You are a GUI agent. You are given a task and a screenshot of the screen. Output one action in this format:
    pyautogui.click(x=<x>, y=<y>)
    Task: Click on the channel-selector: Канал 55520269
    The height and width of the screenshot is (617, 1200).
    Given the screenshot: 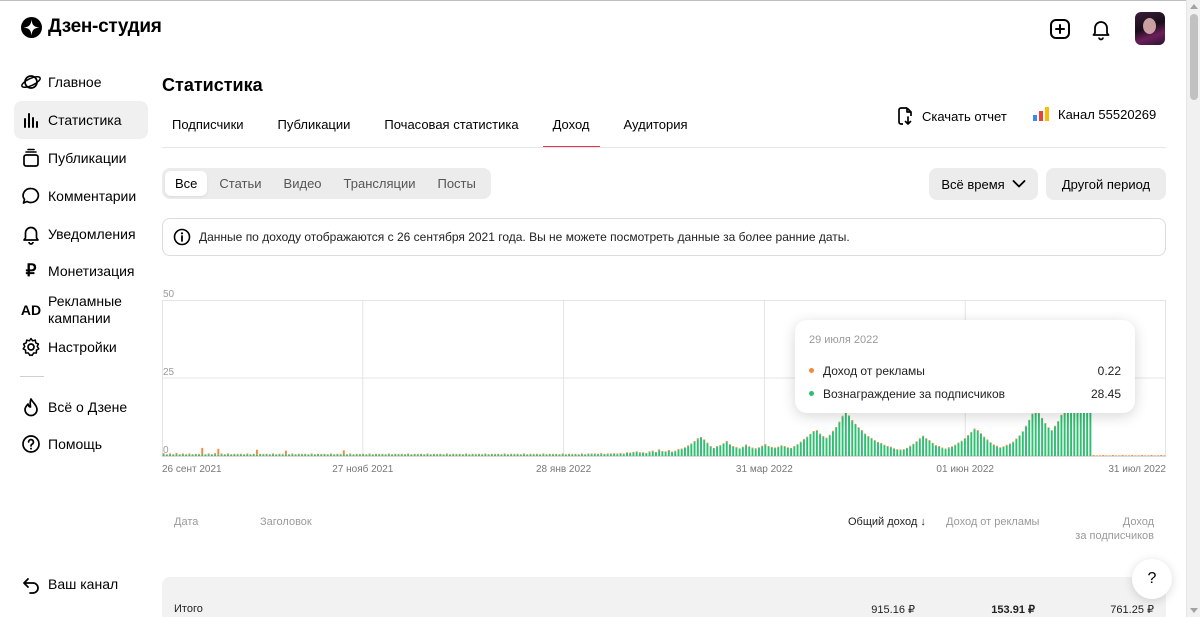 What is the action you would take?
    pyautogui.click(x=1094, y=114)
    